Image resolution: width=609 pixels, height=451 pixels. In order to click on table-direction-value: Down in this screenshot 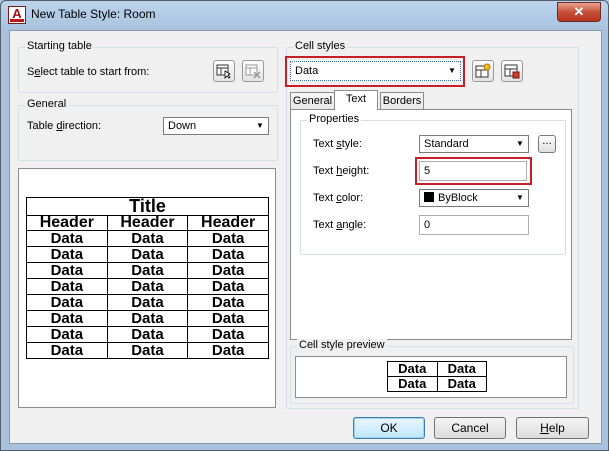, I will do `click(182, 126)`.